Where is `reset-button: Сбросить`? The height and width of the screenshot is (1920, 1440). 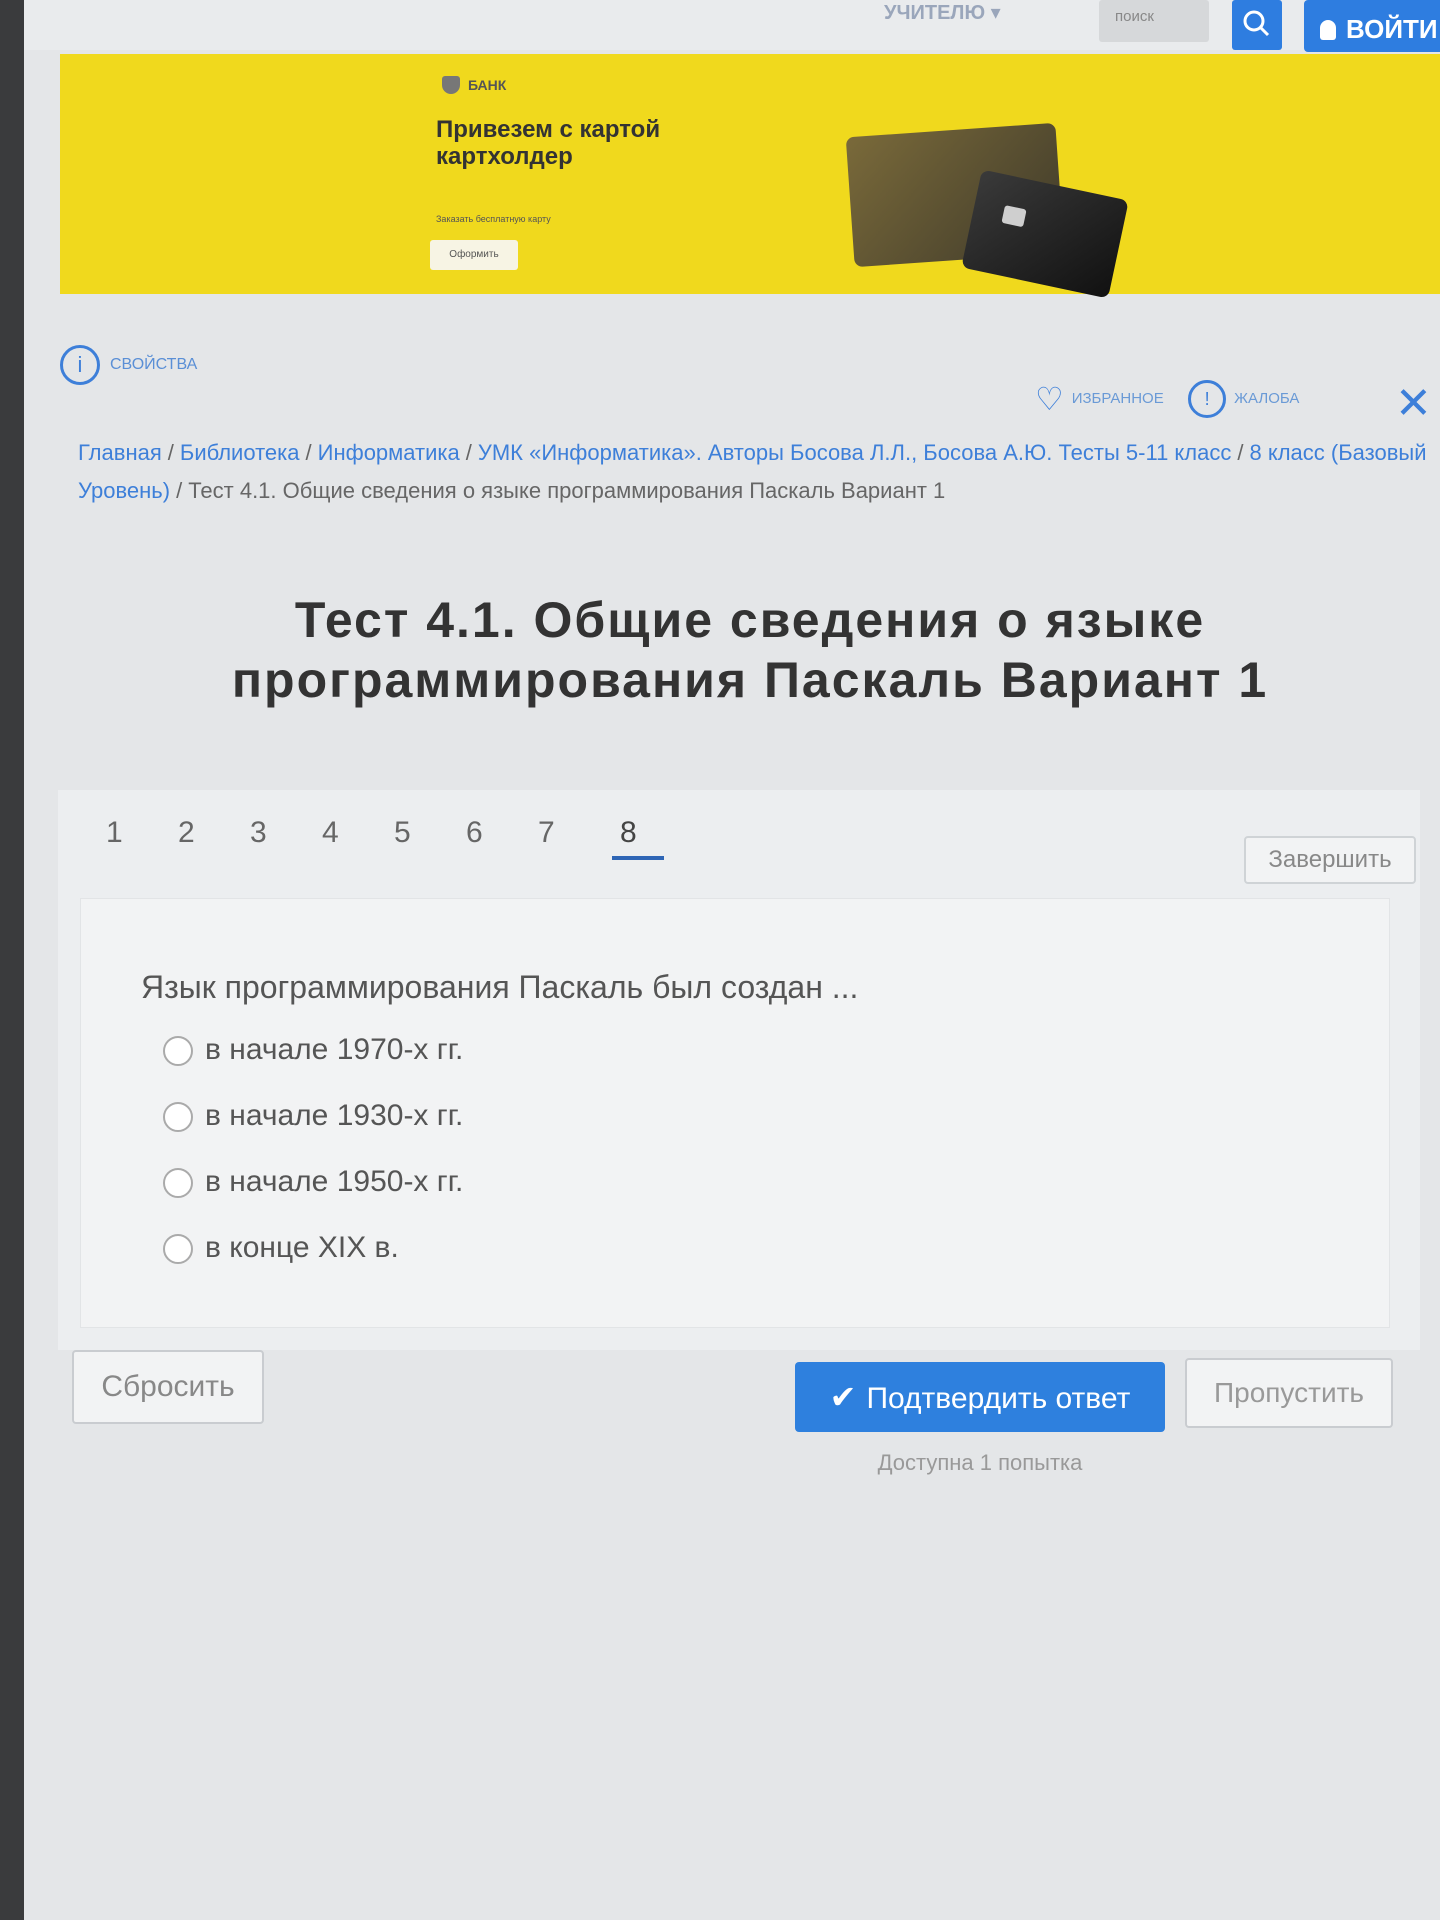 reset-button: Сбросить is located at coordinates (168, 1387).